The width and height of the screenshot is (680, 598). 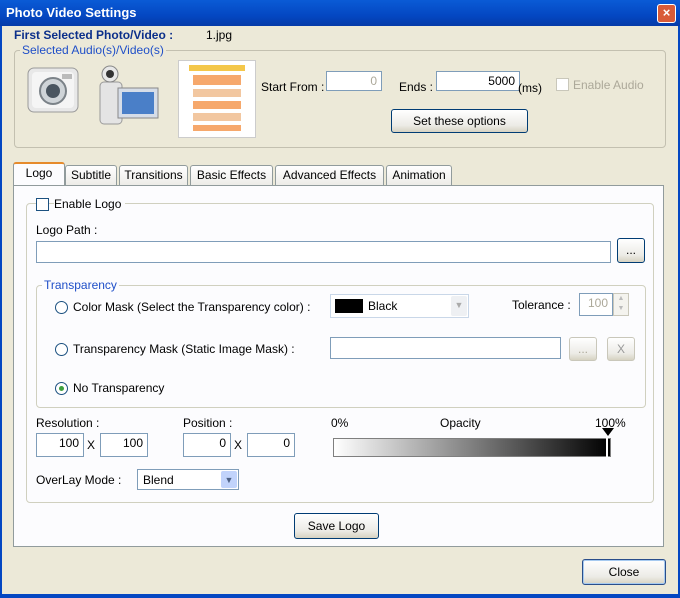 I want to click on mask-path-input, so click(x=445, y=348).